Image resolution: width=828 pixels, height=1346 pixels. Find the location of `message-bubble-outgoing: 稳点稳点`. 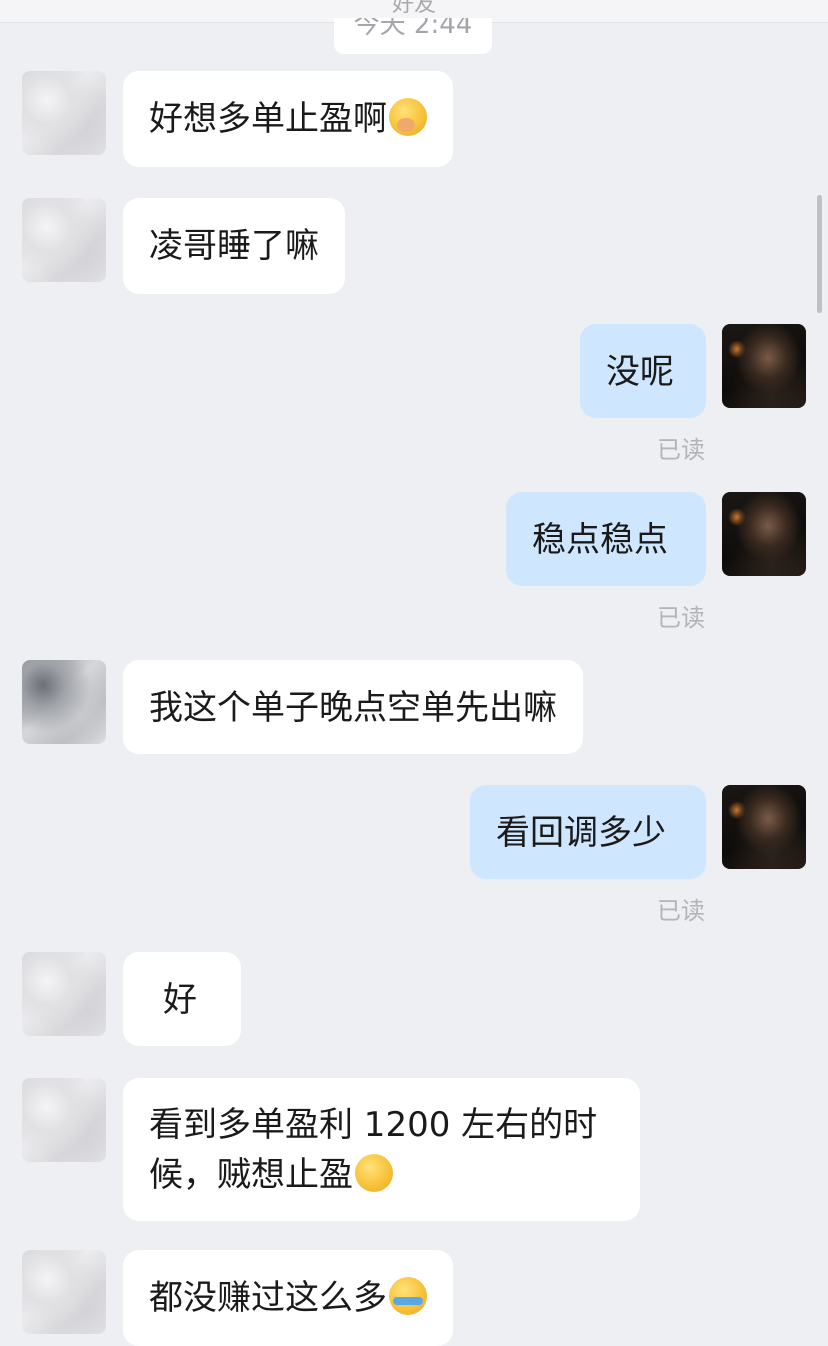

message-bubble-outgoing: 稳点稳点 is located at coordinates (606, 539).